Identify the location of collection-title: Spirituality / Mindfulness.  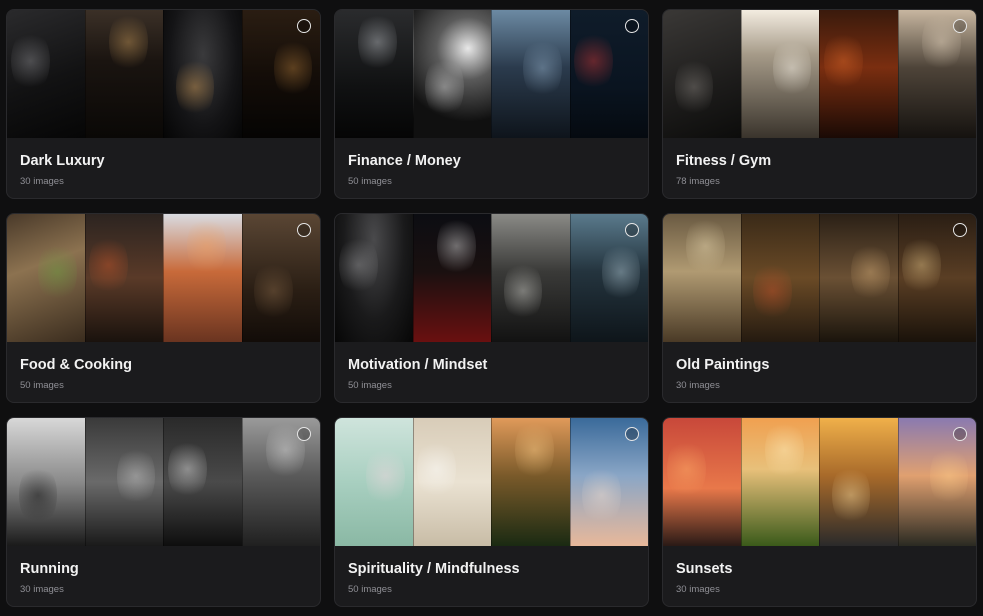
(434, 569).